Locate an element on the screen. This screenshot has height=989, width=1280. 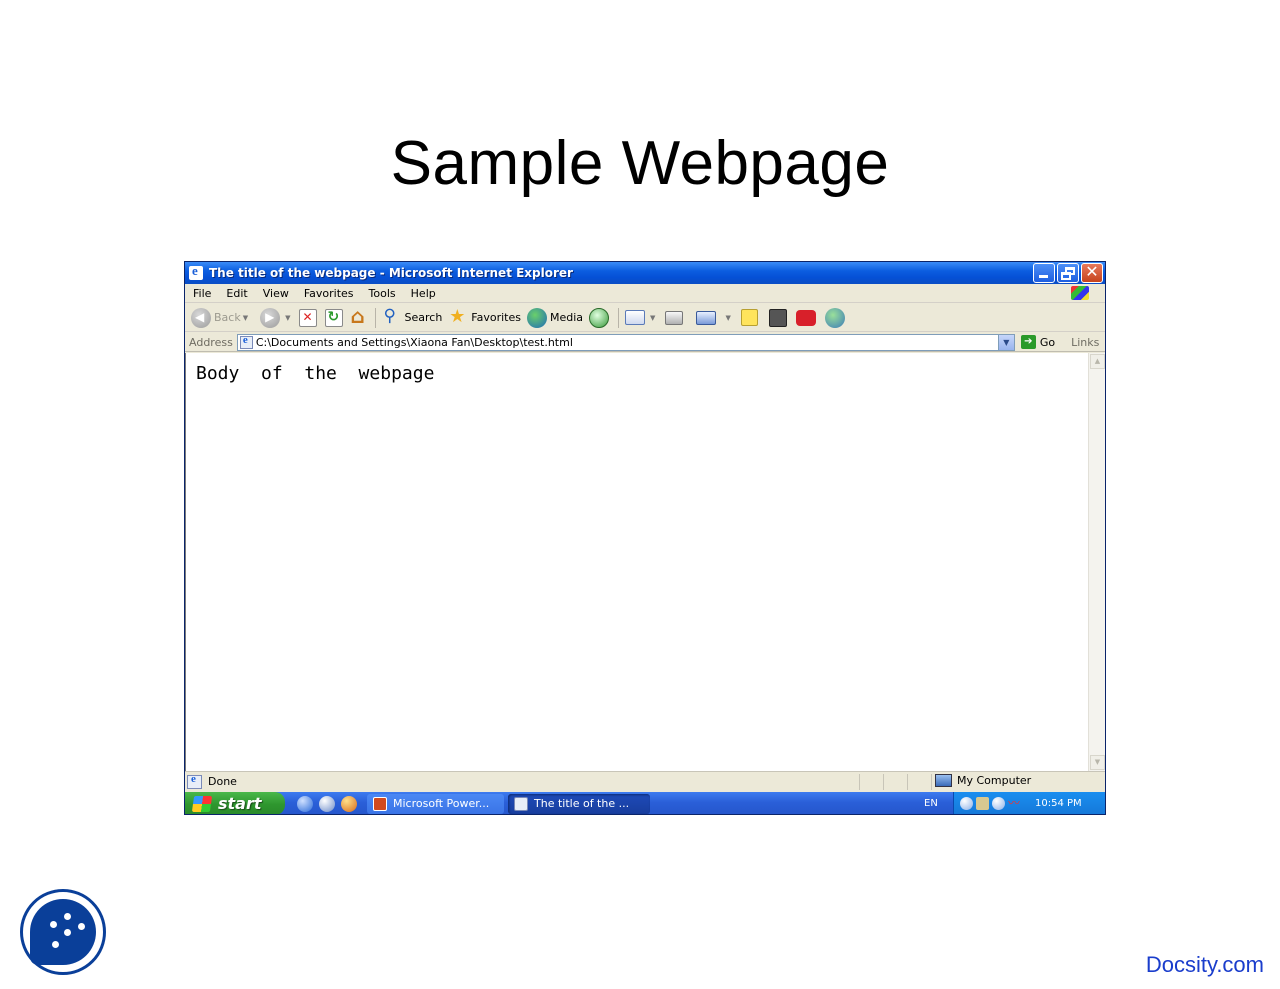
scroll-down-button: ▼ is located at coordinates (1097, 762).